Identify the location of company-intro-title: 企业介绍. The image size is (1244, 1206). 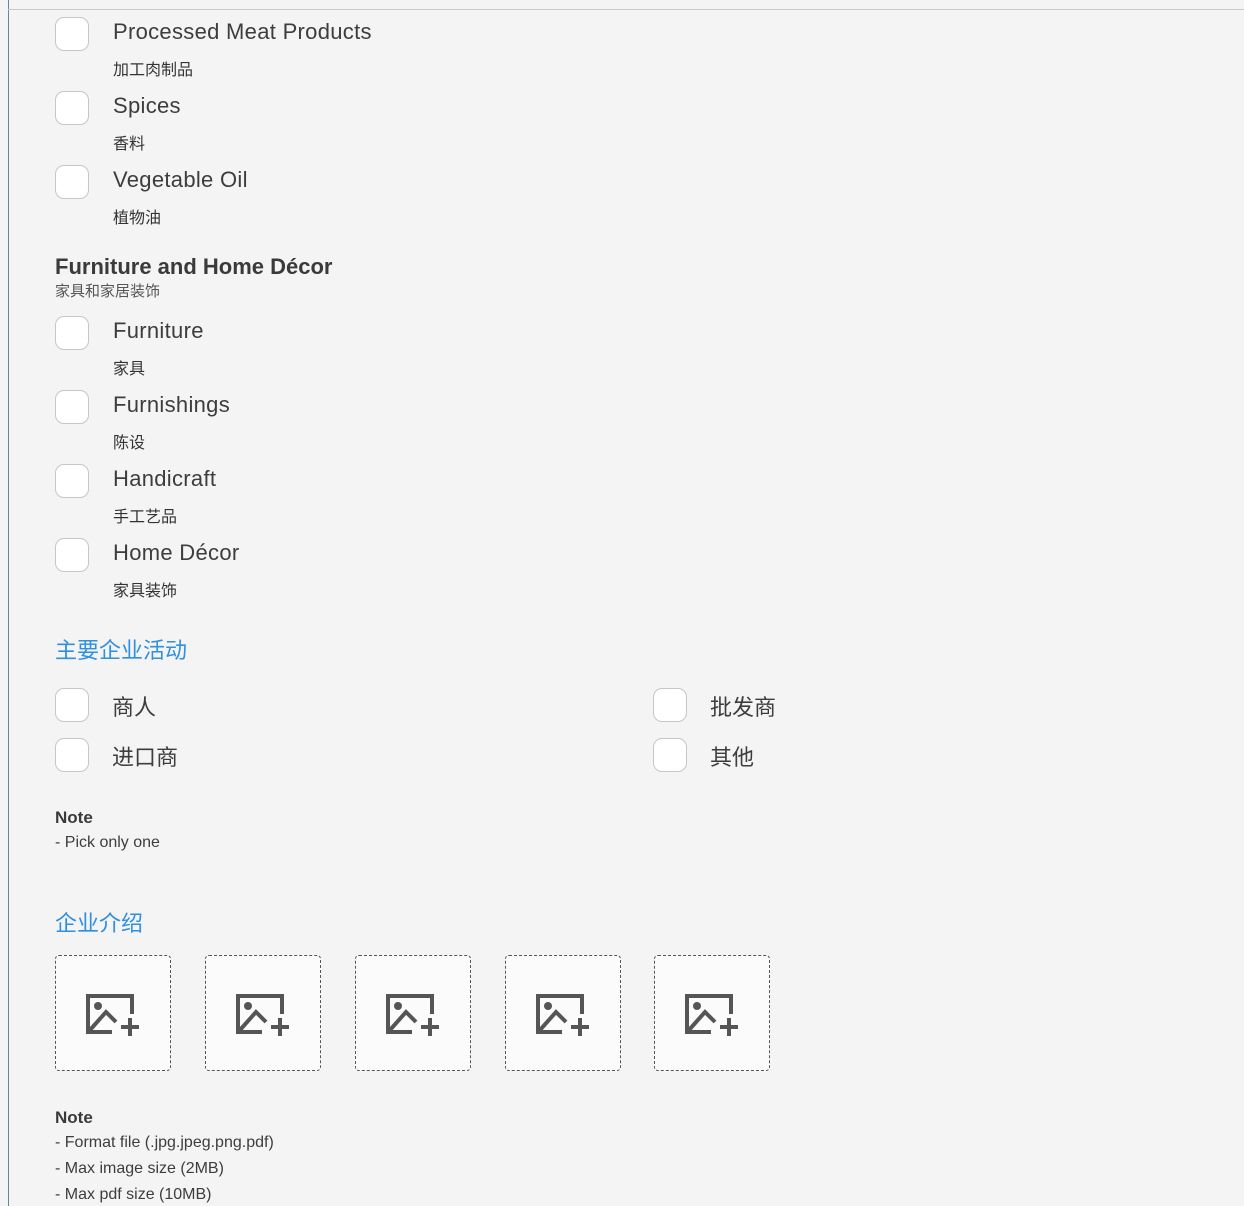
(99, 923).